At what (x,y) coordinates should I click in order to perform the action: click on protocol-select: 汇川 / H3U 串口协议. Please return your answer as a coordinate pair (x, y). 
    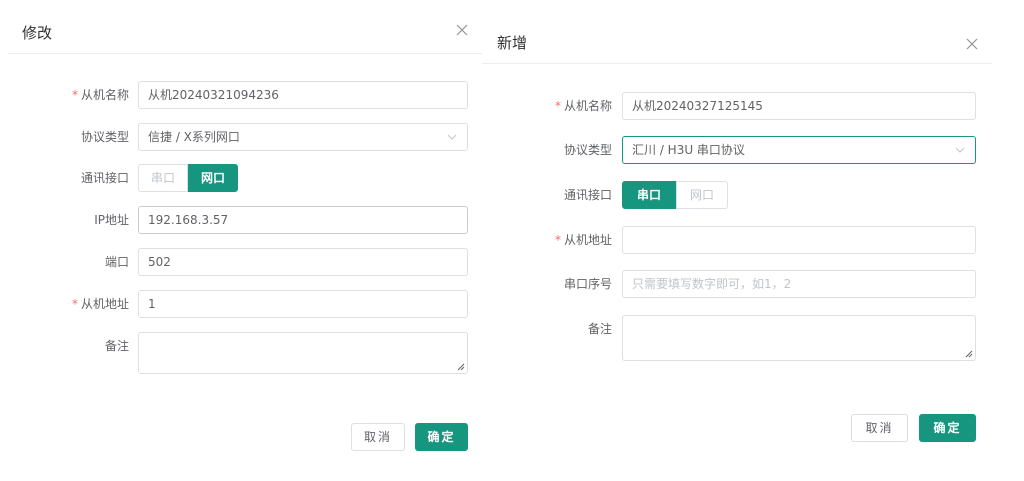
    Looking at the image, I should click on (799, 150).